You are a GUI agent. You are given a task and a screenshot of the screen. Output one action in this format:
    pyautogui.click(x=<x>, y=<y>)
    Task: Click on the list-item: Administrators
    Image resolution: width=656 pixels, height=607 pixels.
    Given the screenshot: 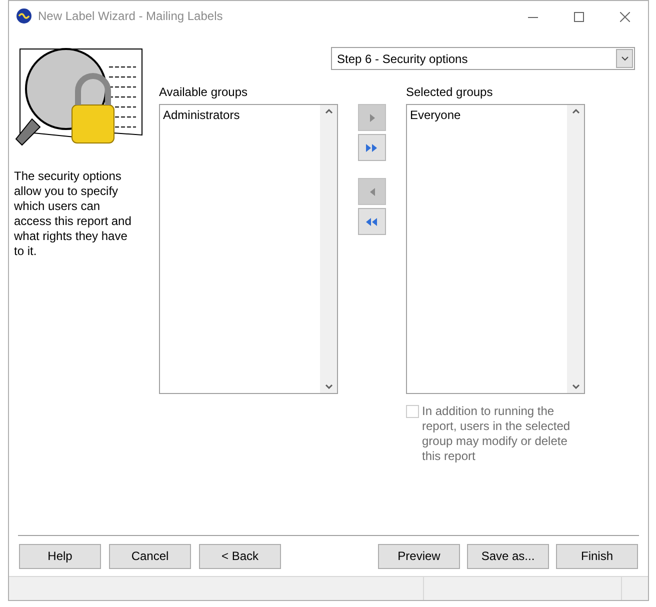 What is the action you would take?
    pyautogui.click(x=240, y=115)
    